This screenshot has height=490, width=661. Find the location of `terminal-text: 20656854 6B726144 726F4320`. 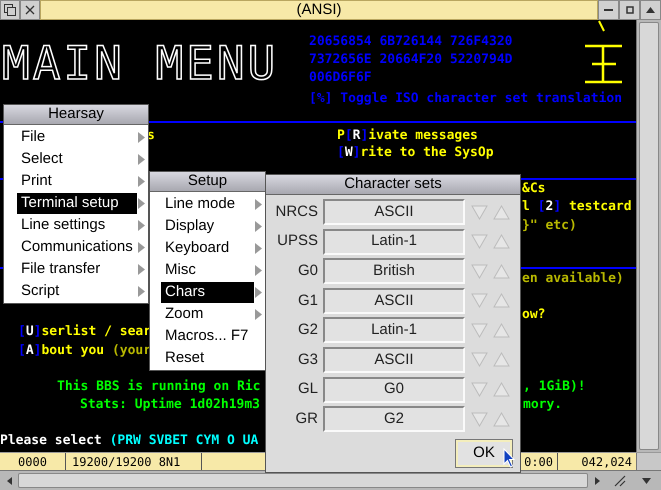

terminal-text: 20656854 6B726144 726F4320 is located at coordinates (410, 42).